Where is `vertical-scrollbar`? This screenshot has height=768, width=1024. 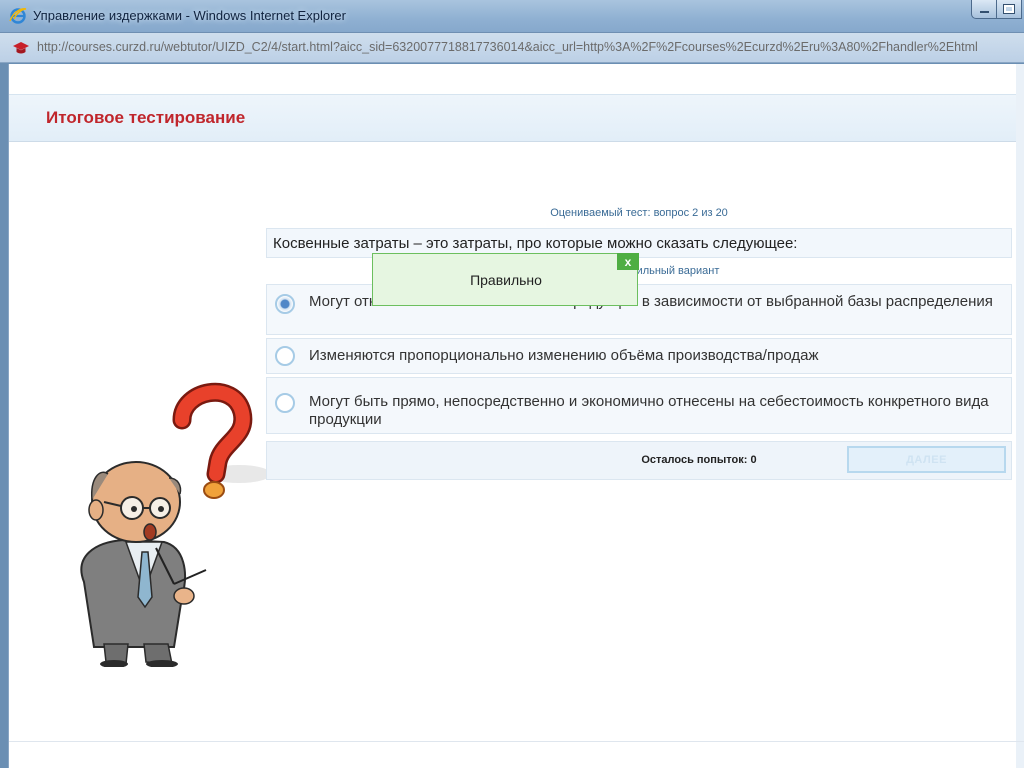 vertical-scrollbar is located at coordinates (1020, 416).